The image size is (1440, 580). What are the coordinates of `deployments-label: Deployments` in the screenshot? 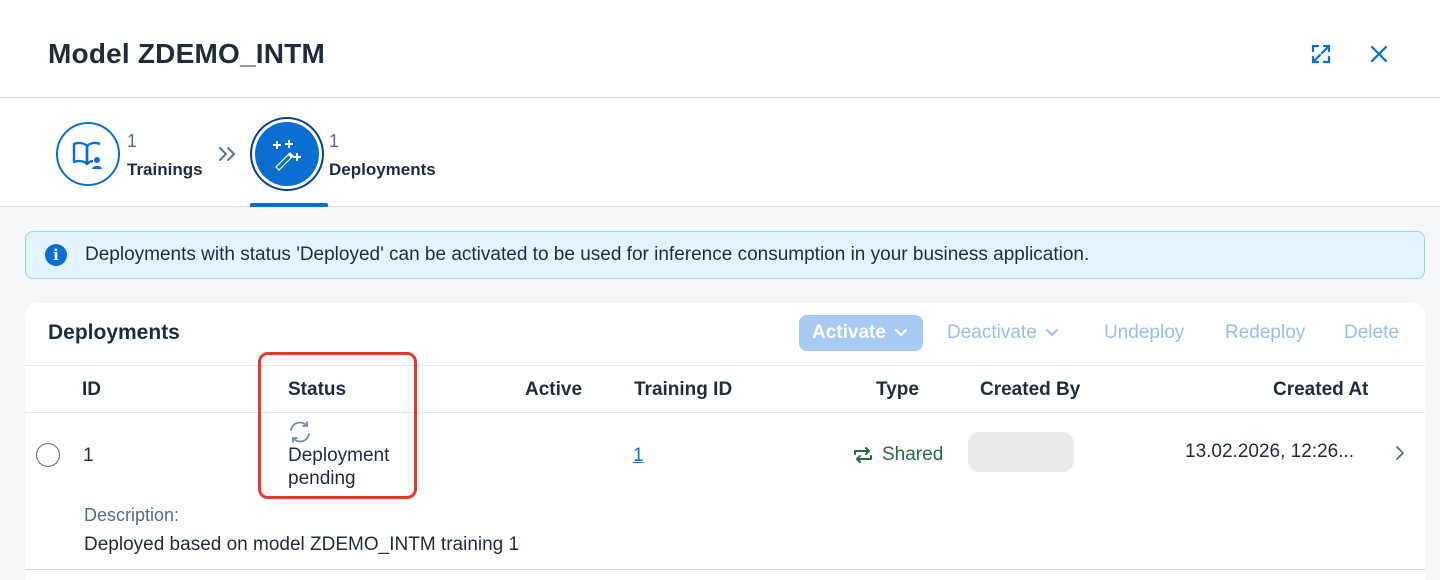 It's located at (382, 169).